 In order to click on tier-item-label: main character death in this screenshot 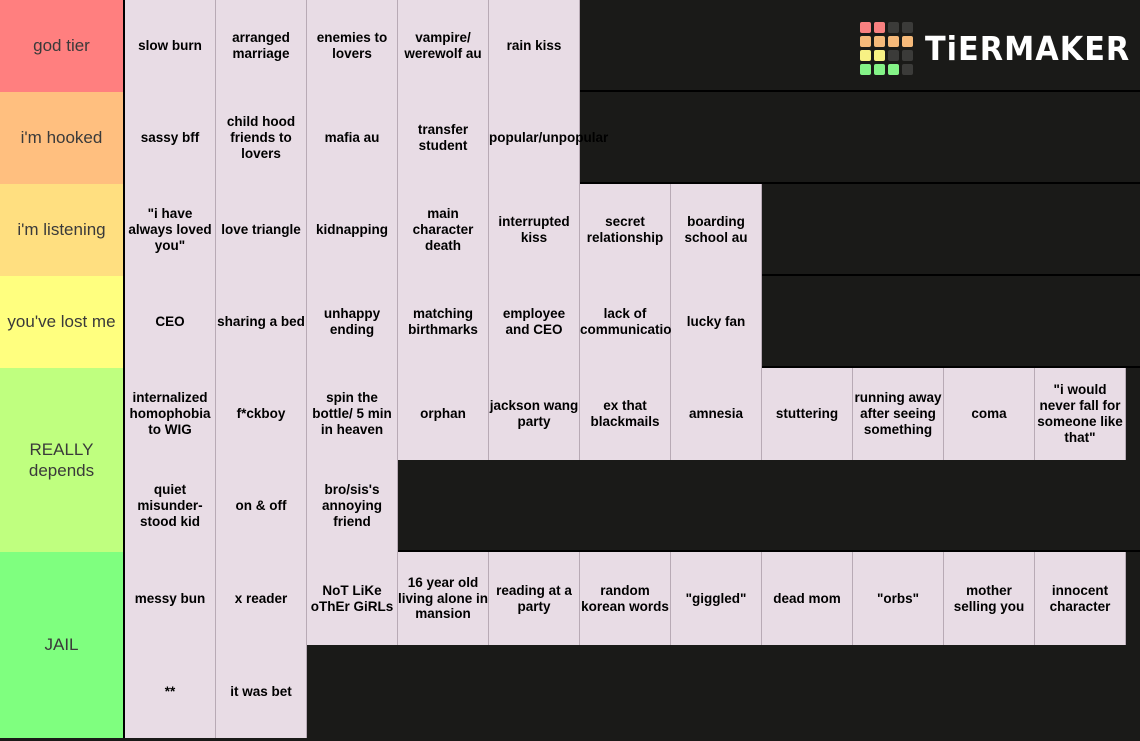, I will do `click(443, 229)`.